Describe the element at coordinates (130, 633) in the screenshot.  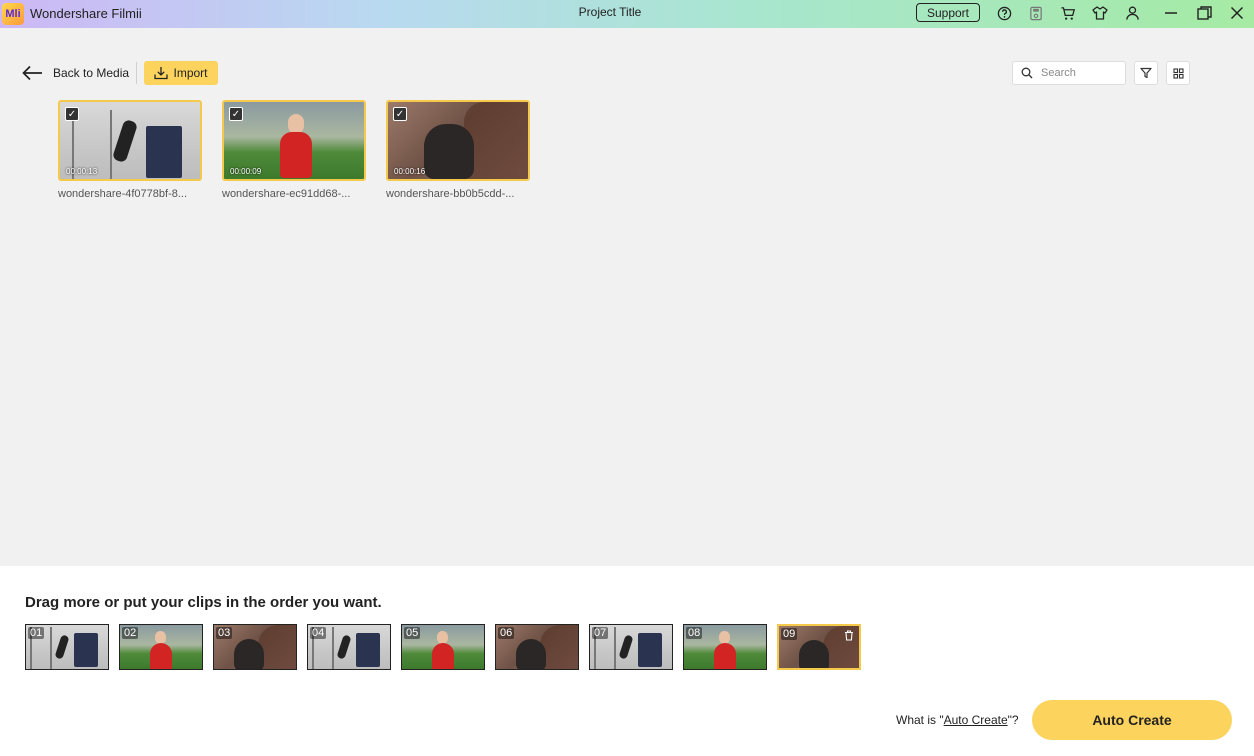
I see `clip-number: 02` at that location.